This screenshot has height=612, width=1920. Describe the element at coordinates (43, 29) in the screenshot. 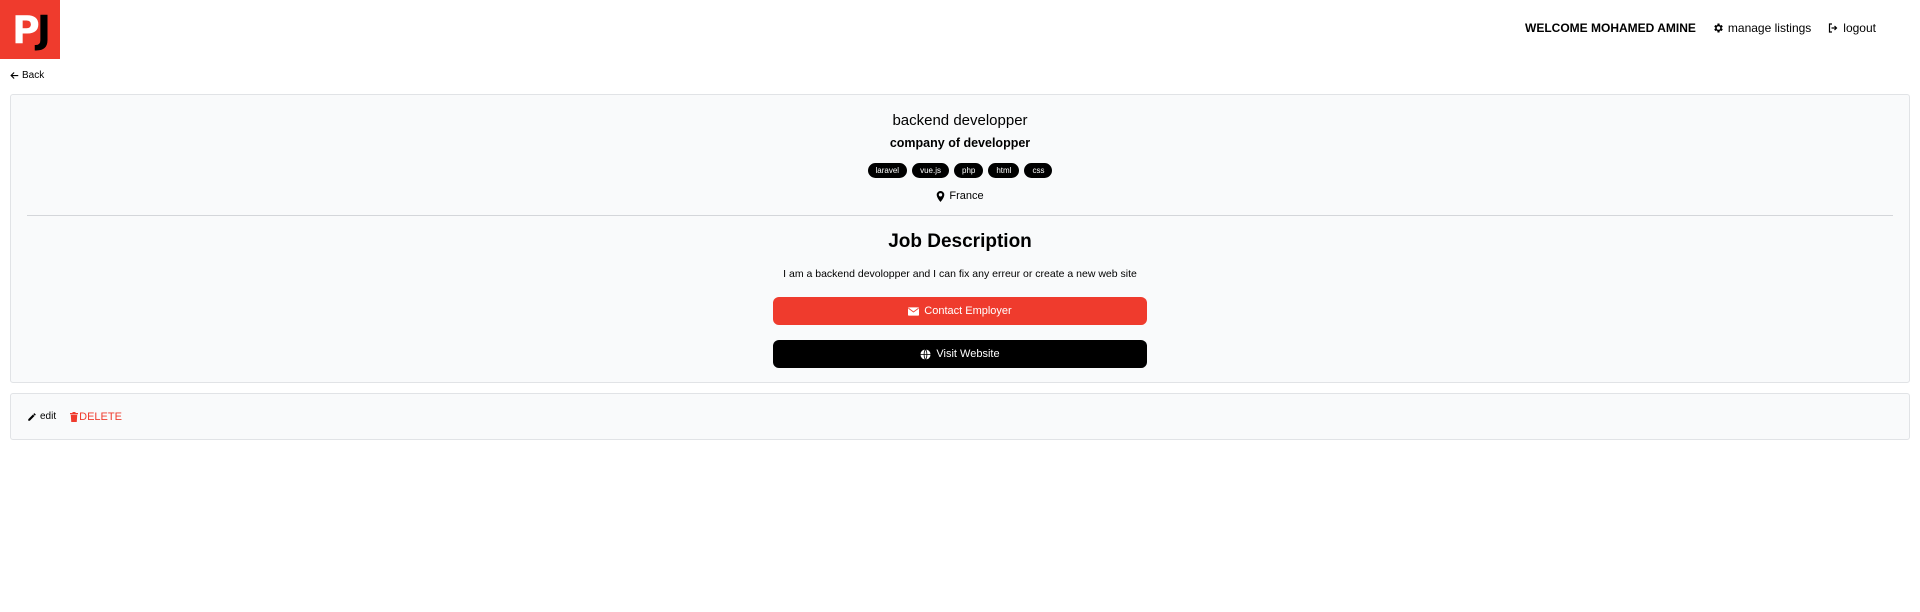

I see `logo-letter-j: J` at that location.